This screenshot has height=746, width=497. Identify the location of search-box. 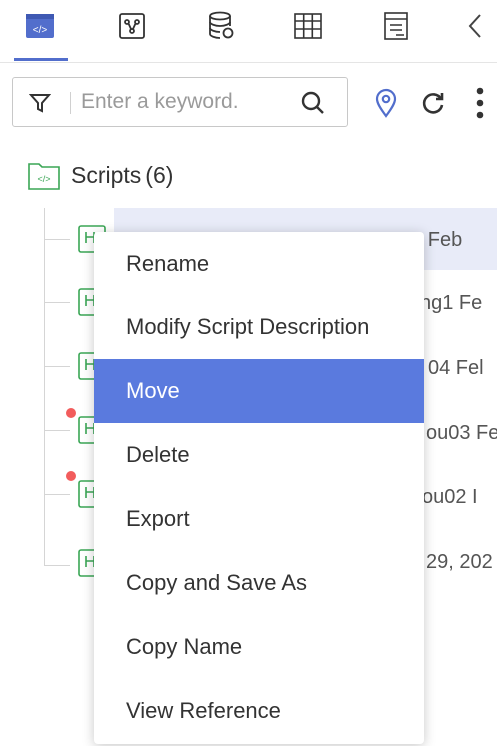
(180, 102).